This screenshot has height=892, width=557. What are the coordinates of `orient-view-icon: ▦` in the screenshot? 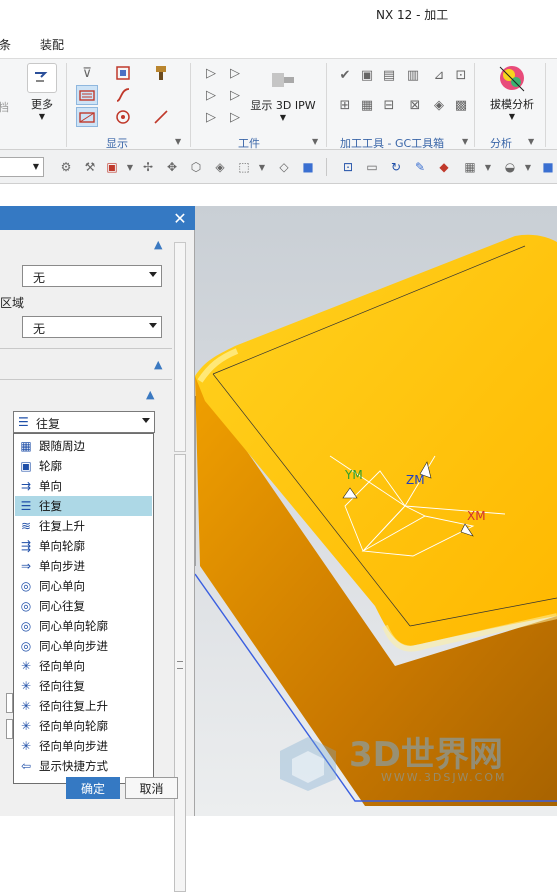 It's located at (470, 167).